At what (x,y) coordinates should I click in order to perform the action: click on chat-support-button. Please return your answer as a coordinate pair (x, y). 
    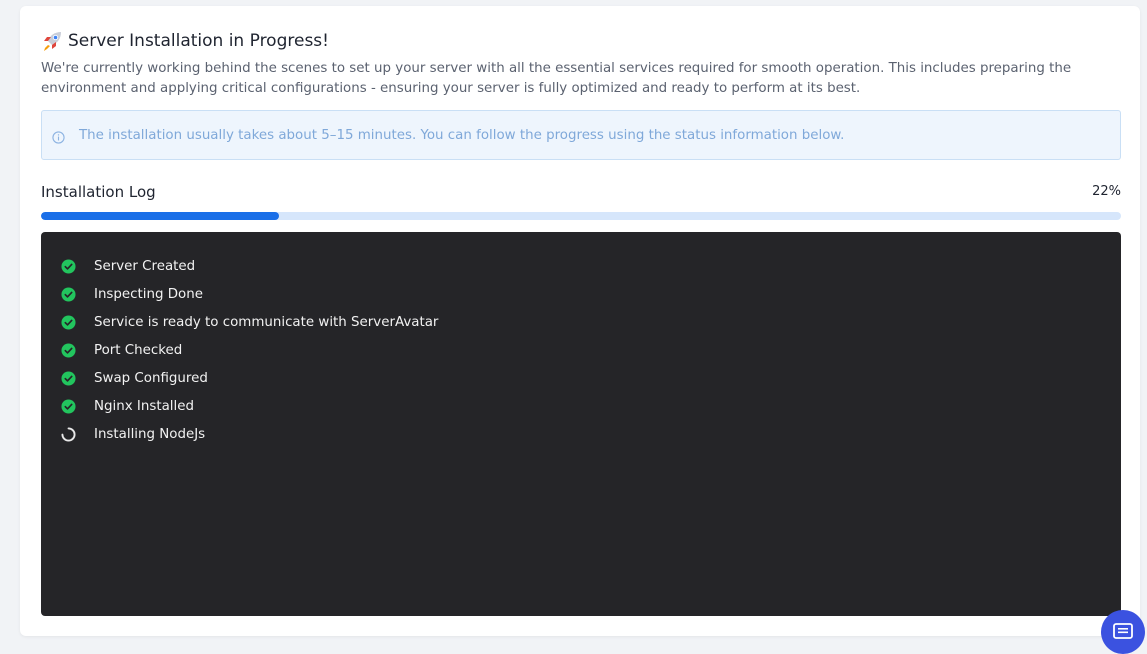
    Looking at the image, I should click on (1123, 632).